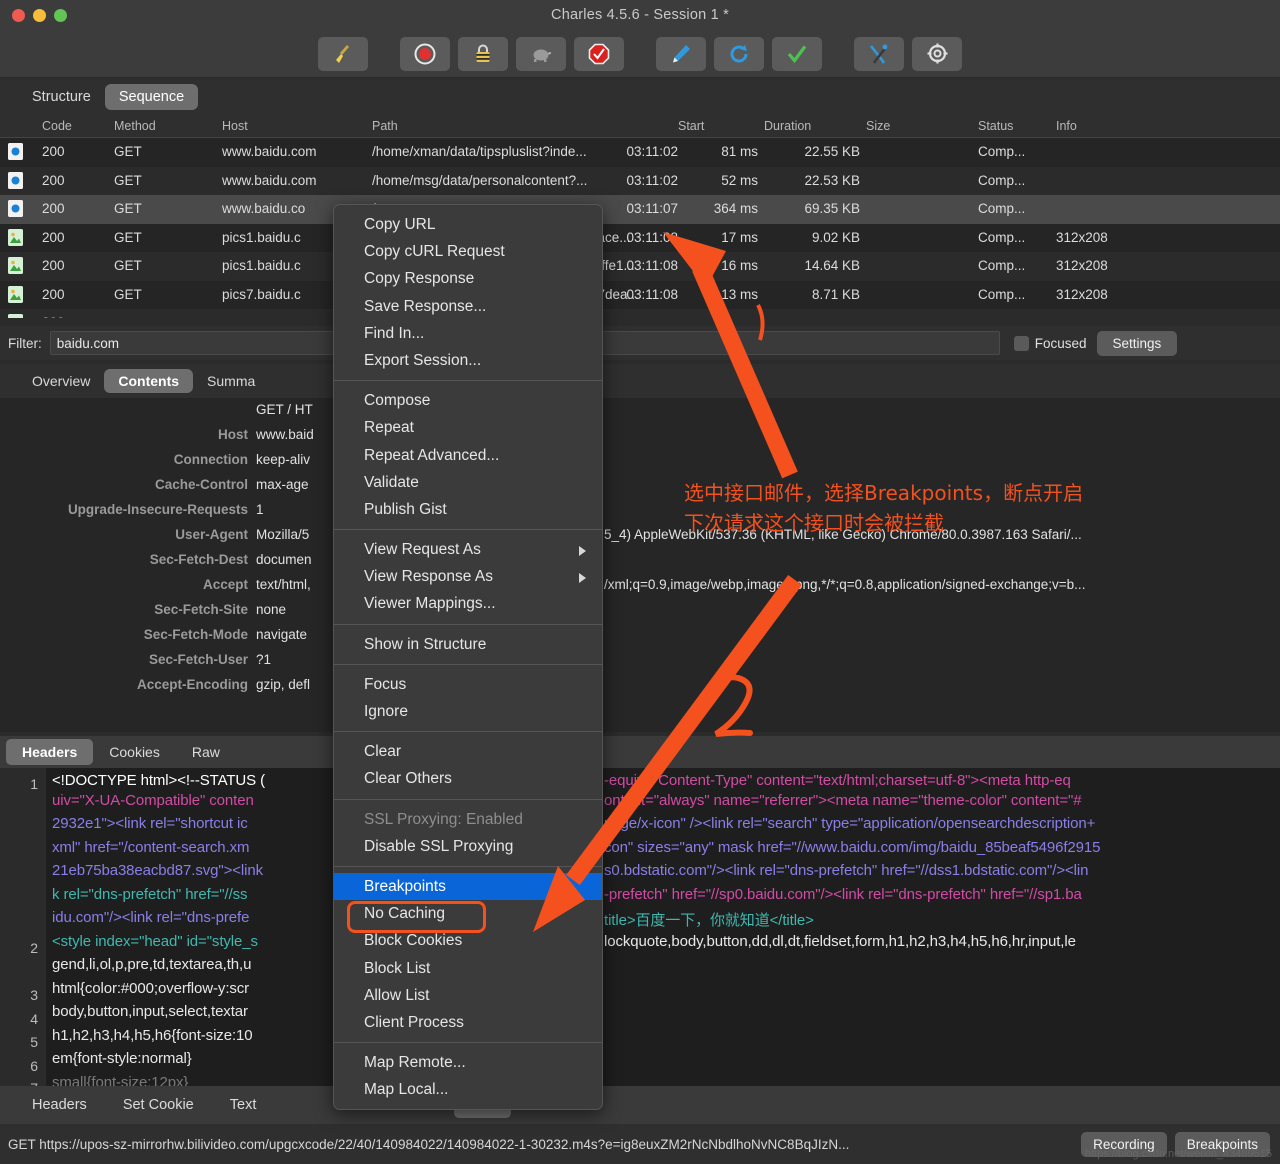 The width and height of the screenshot is (1280, 1164). I want to click on column-header-start: Start, so click(691, 126).